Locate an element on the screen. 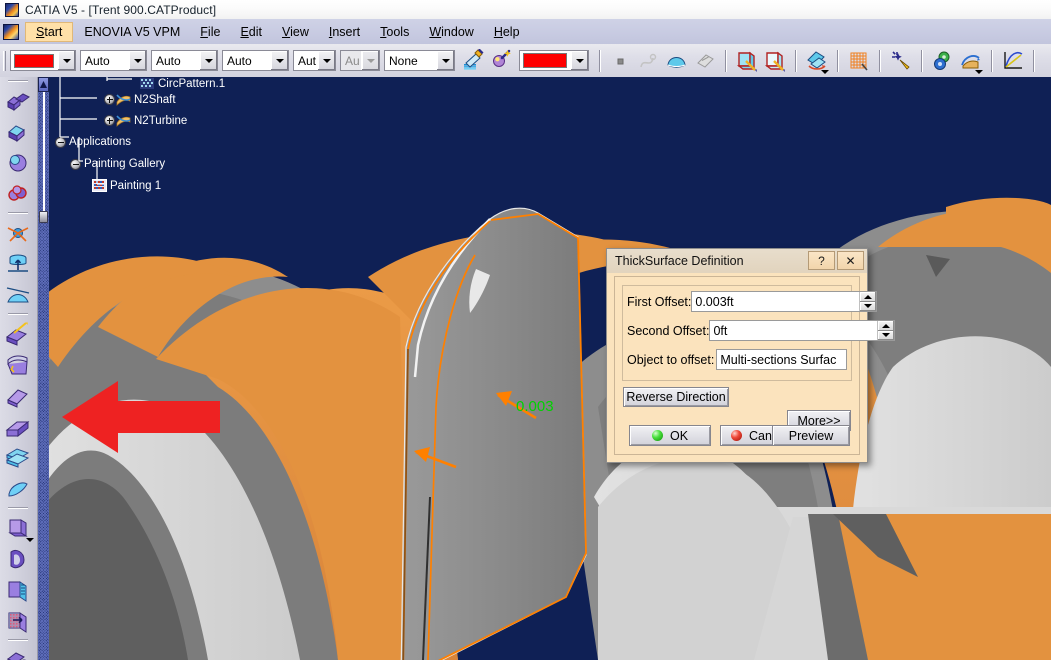  line-weight-combo: Auto is located at coordinates (113, 60).